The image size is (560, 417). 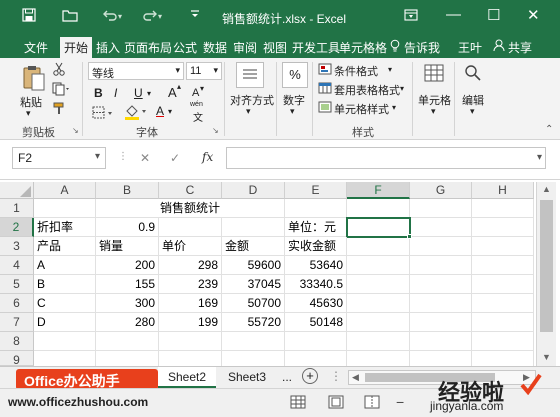 I want to click on cut-icon, so click(x=59, y=70).